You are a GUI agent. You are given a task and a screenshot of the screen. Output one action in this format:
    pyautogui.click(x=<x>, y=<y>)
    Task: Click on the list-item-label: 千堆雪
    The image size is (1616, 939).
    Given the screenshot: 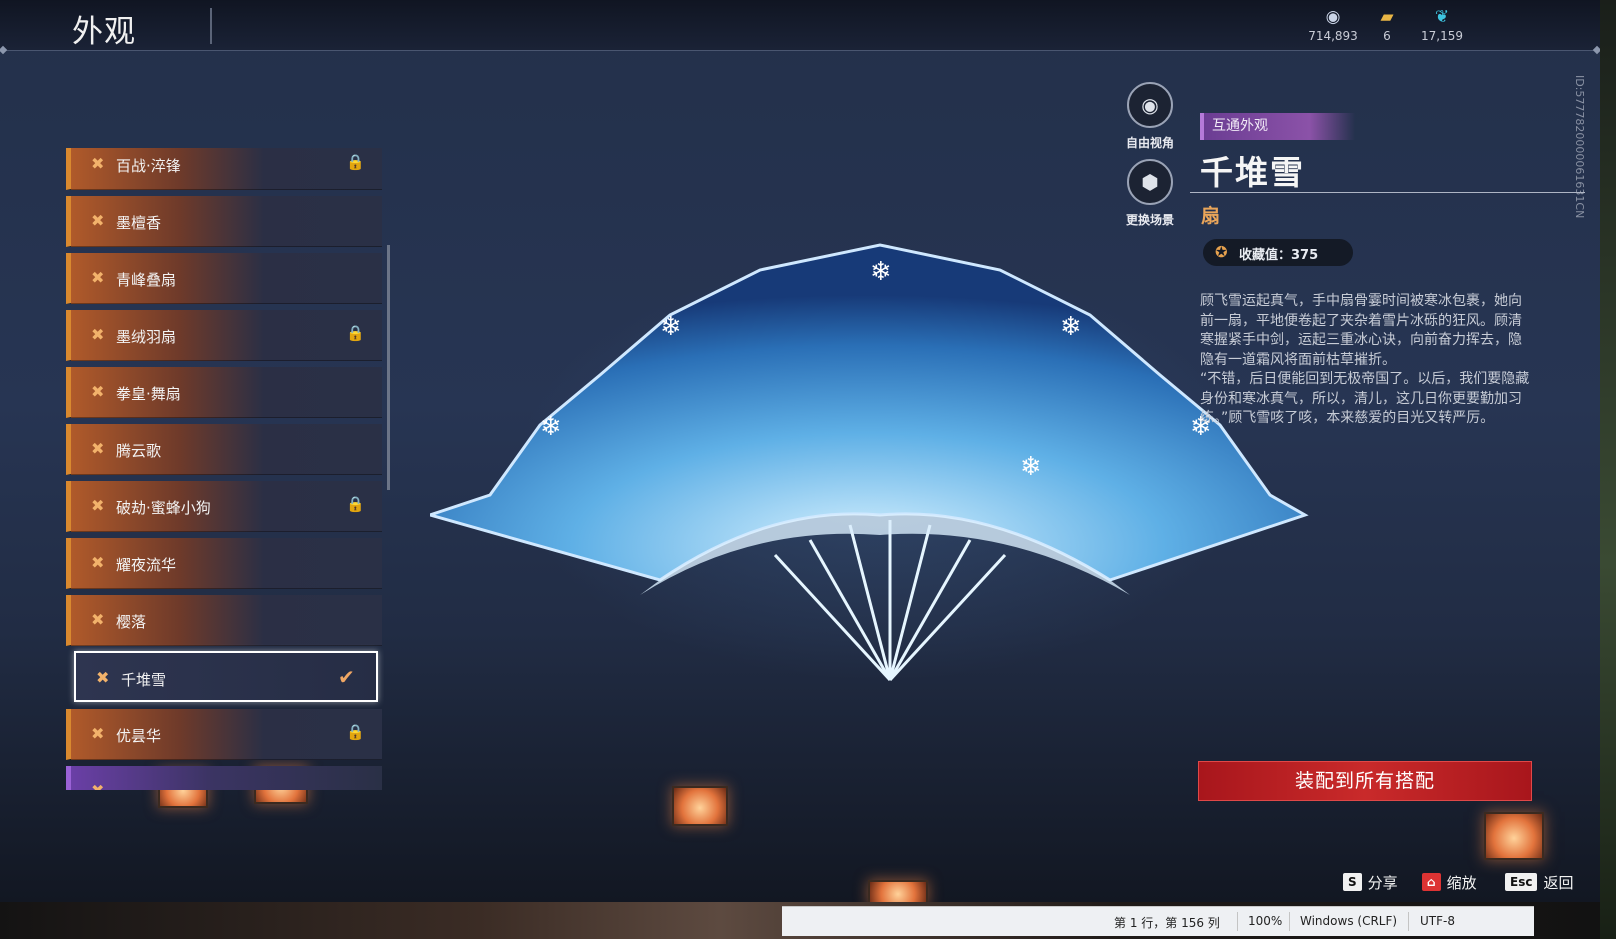 What is the action you would take?
    pyautogui.click(x=144, y=680)
    